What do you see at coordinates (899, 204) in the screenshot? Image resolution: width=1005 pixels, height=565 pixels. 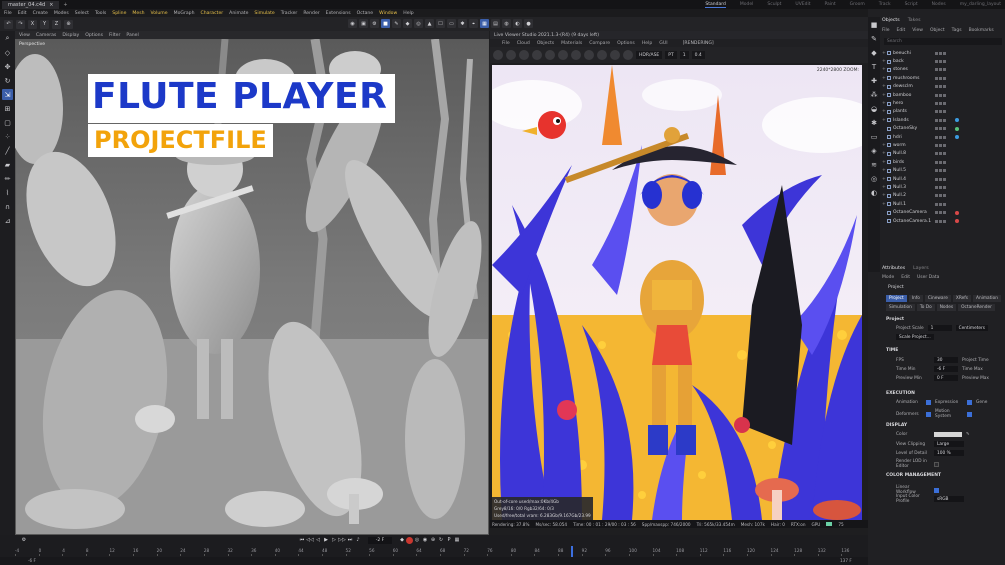 I see `object-name: Null.1` at bounding box center [899, 204].